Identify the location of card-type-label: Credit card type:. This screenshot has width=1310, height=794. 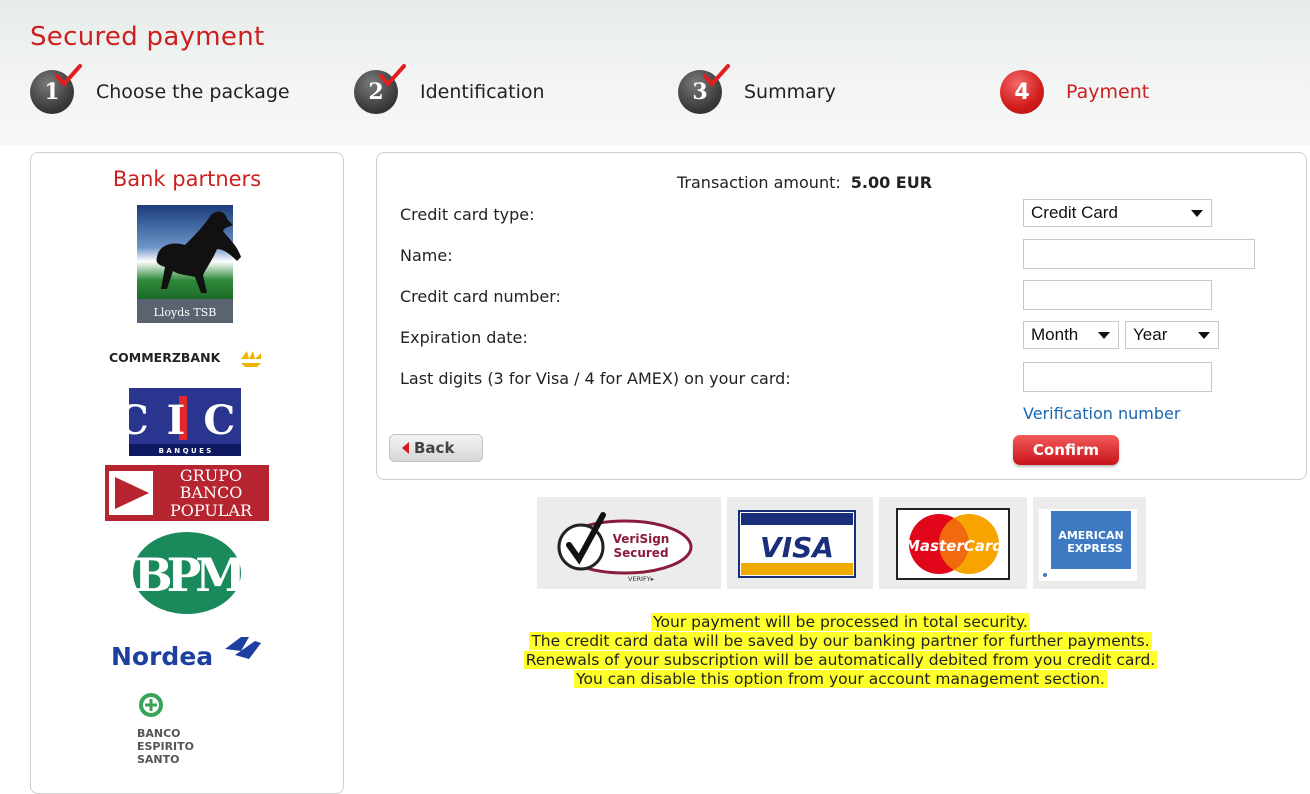
(467, 214).